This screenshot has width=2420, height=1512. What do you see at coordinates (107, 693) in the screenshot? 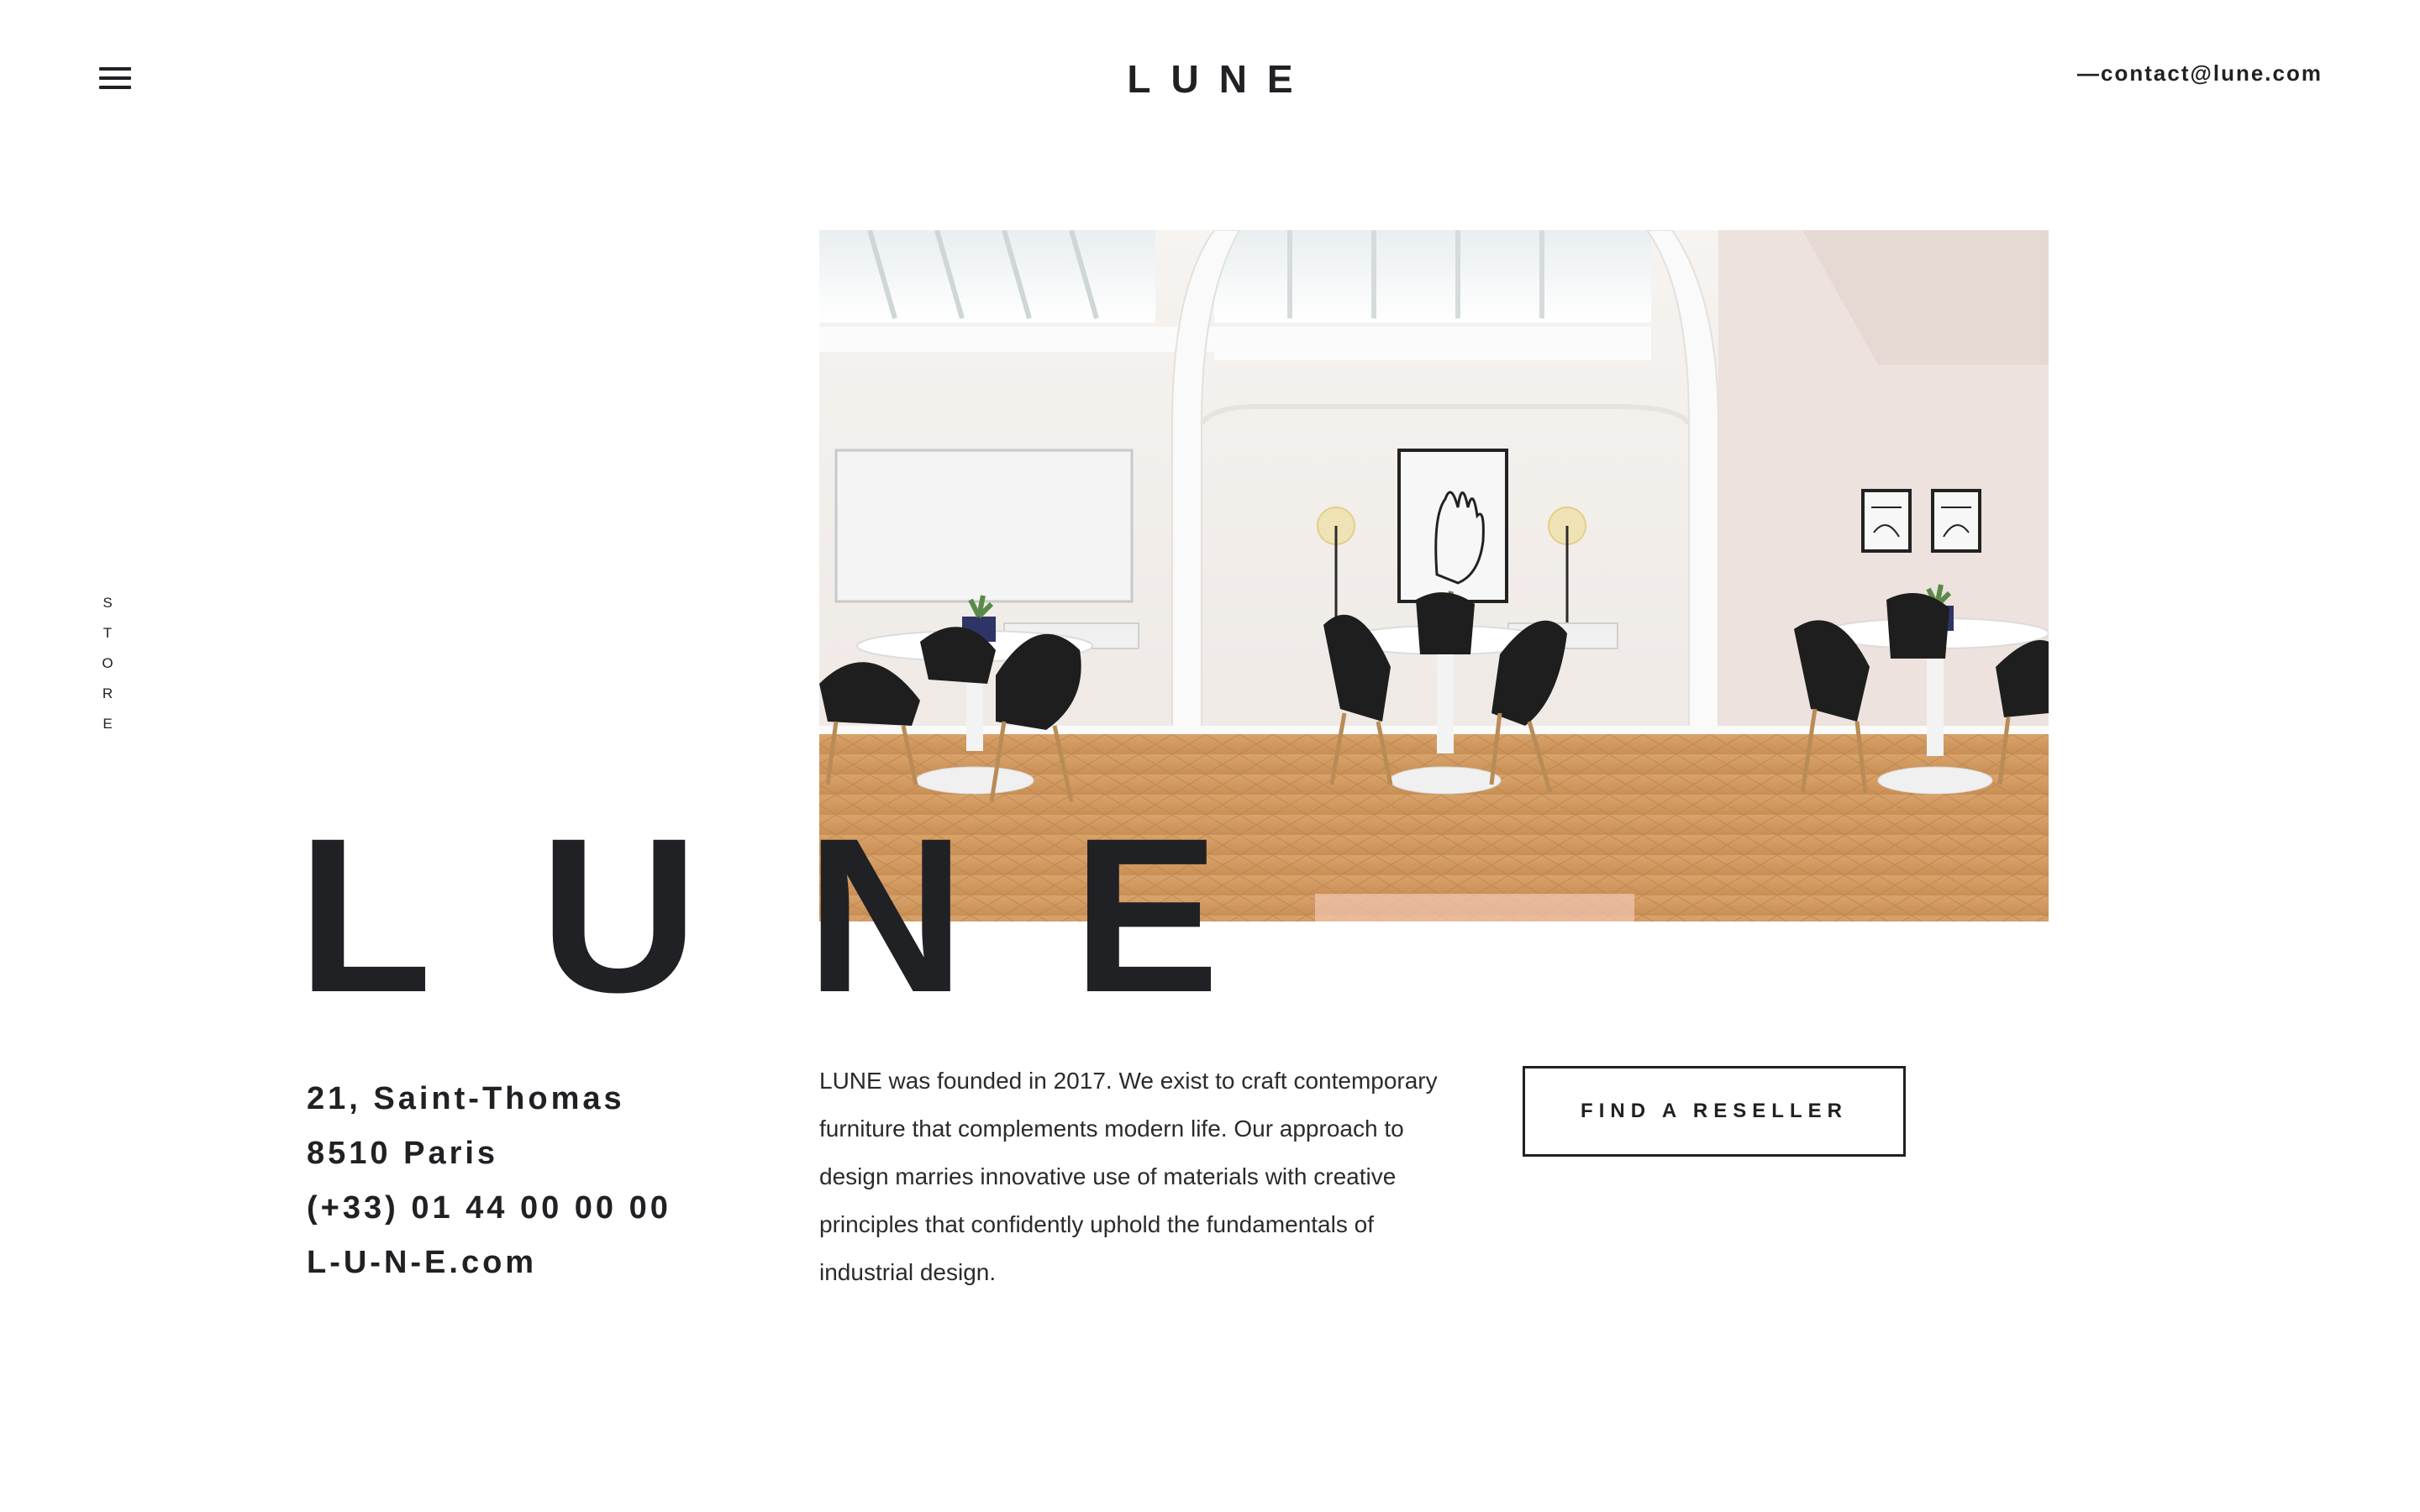
I see `side-label-letter: R` at bounding box center [107, 693].